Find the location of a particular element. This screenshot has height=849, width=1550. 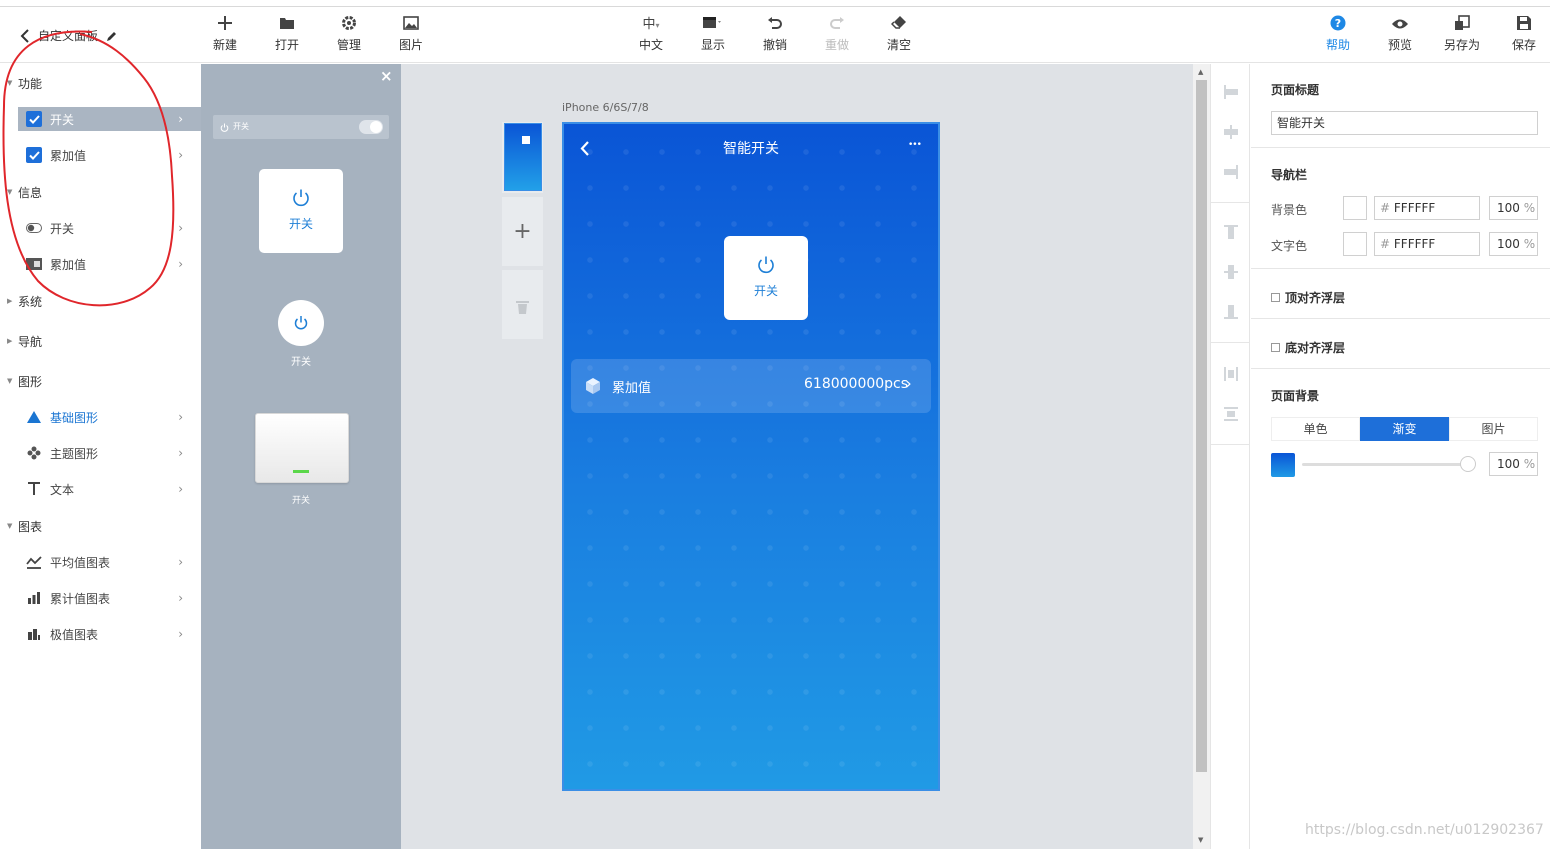

text-color-swatch is located at coordinates (1355, 244).